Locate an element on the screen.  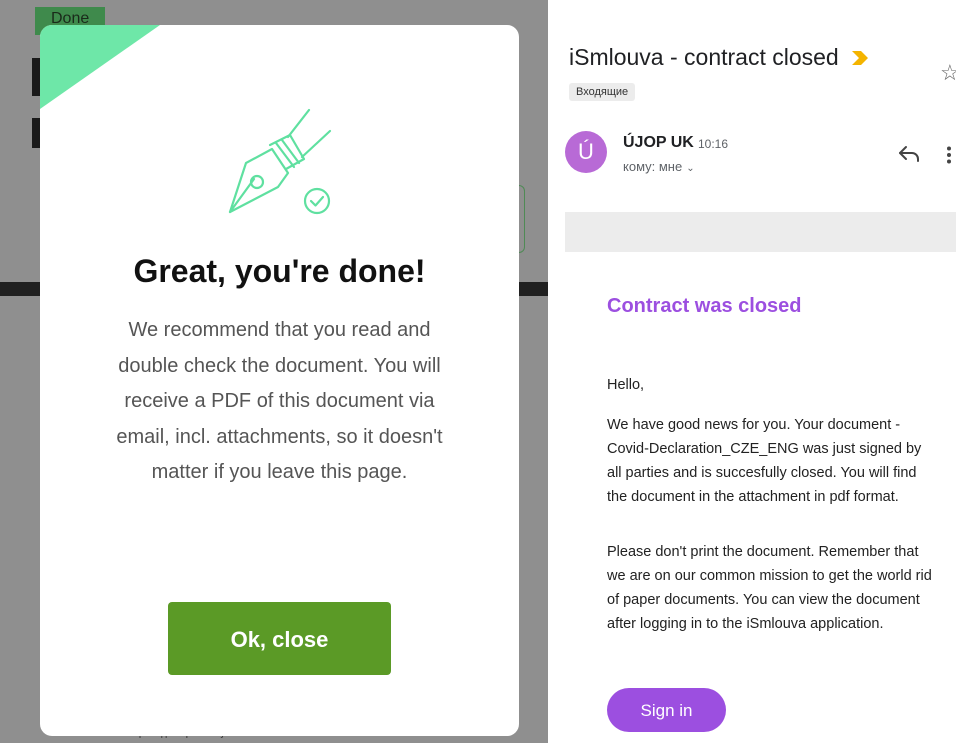
email-subject-row: iSmlouva - contract closed is located at coordinates (719, 58).